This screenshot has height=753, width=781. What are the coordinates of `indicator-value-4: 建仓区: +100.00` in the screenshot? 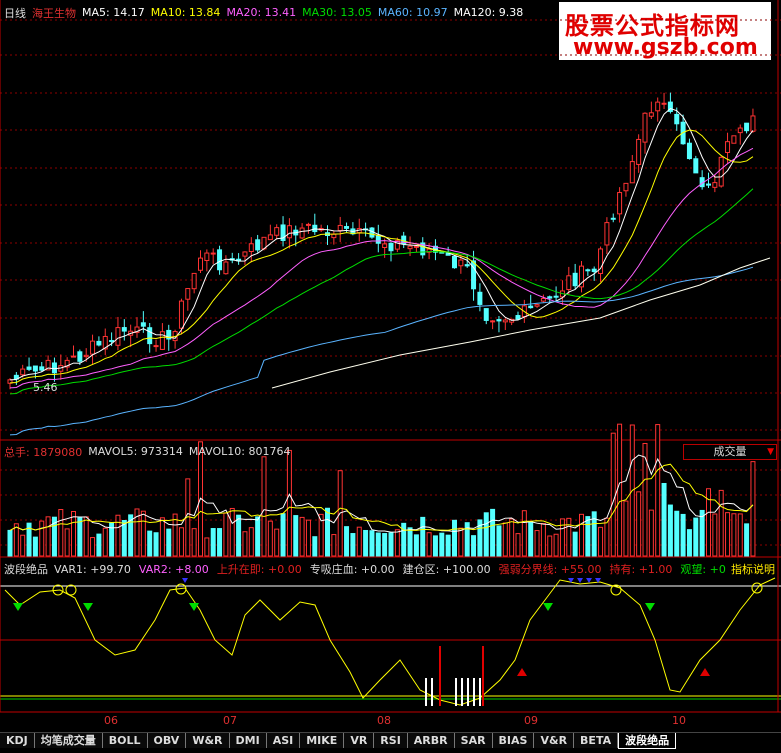 It's located at (446, 569).